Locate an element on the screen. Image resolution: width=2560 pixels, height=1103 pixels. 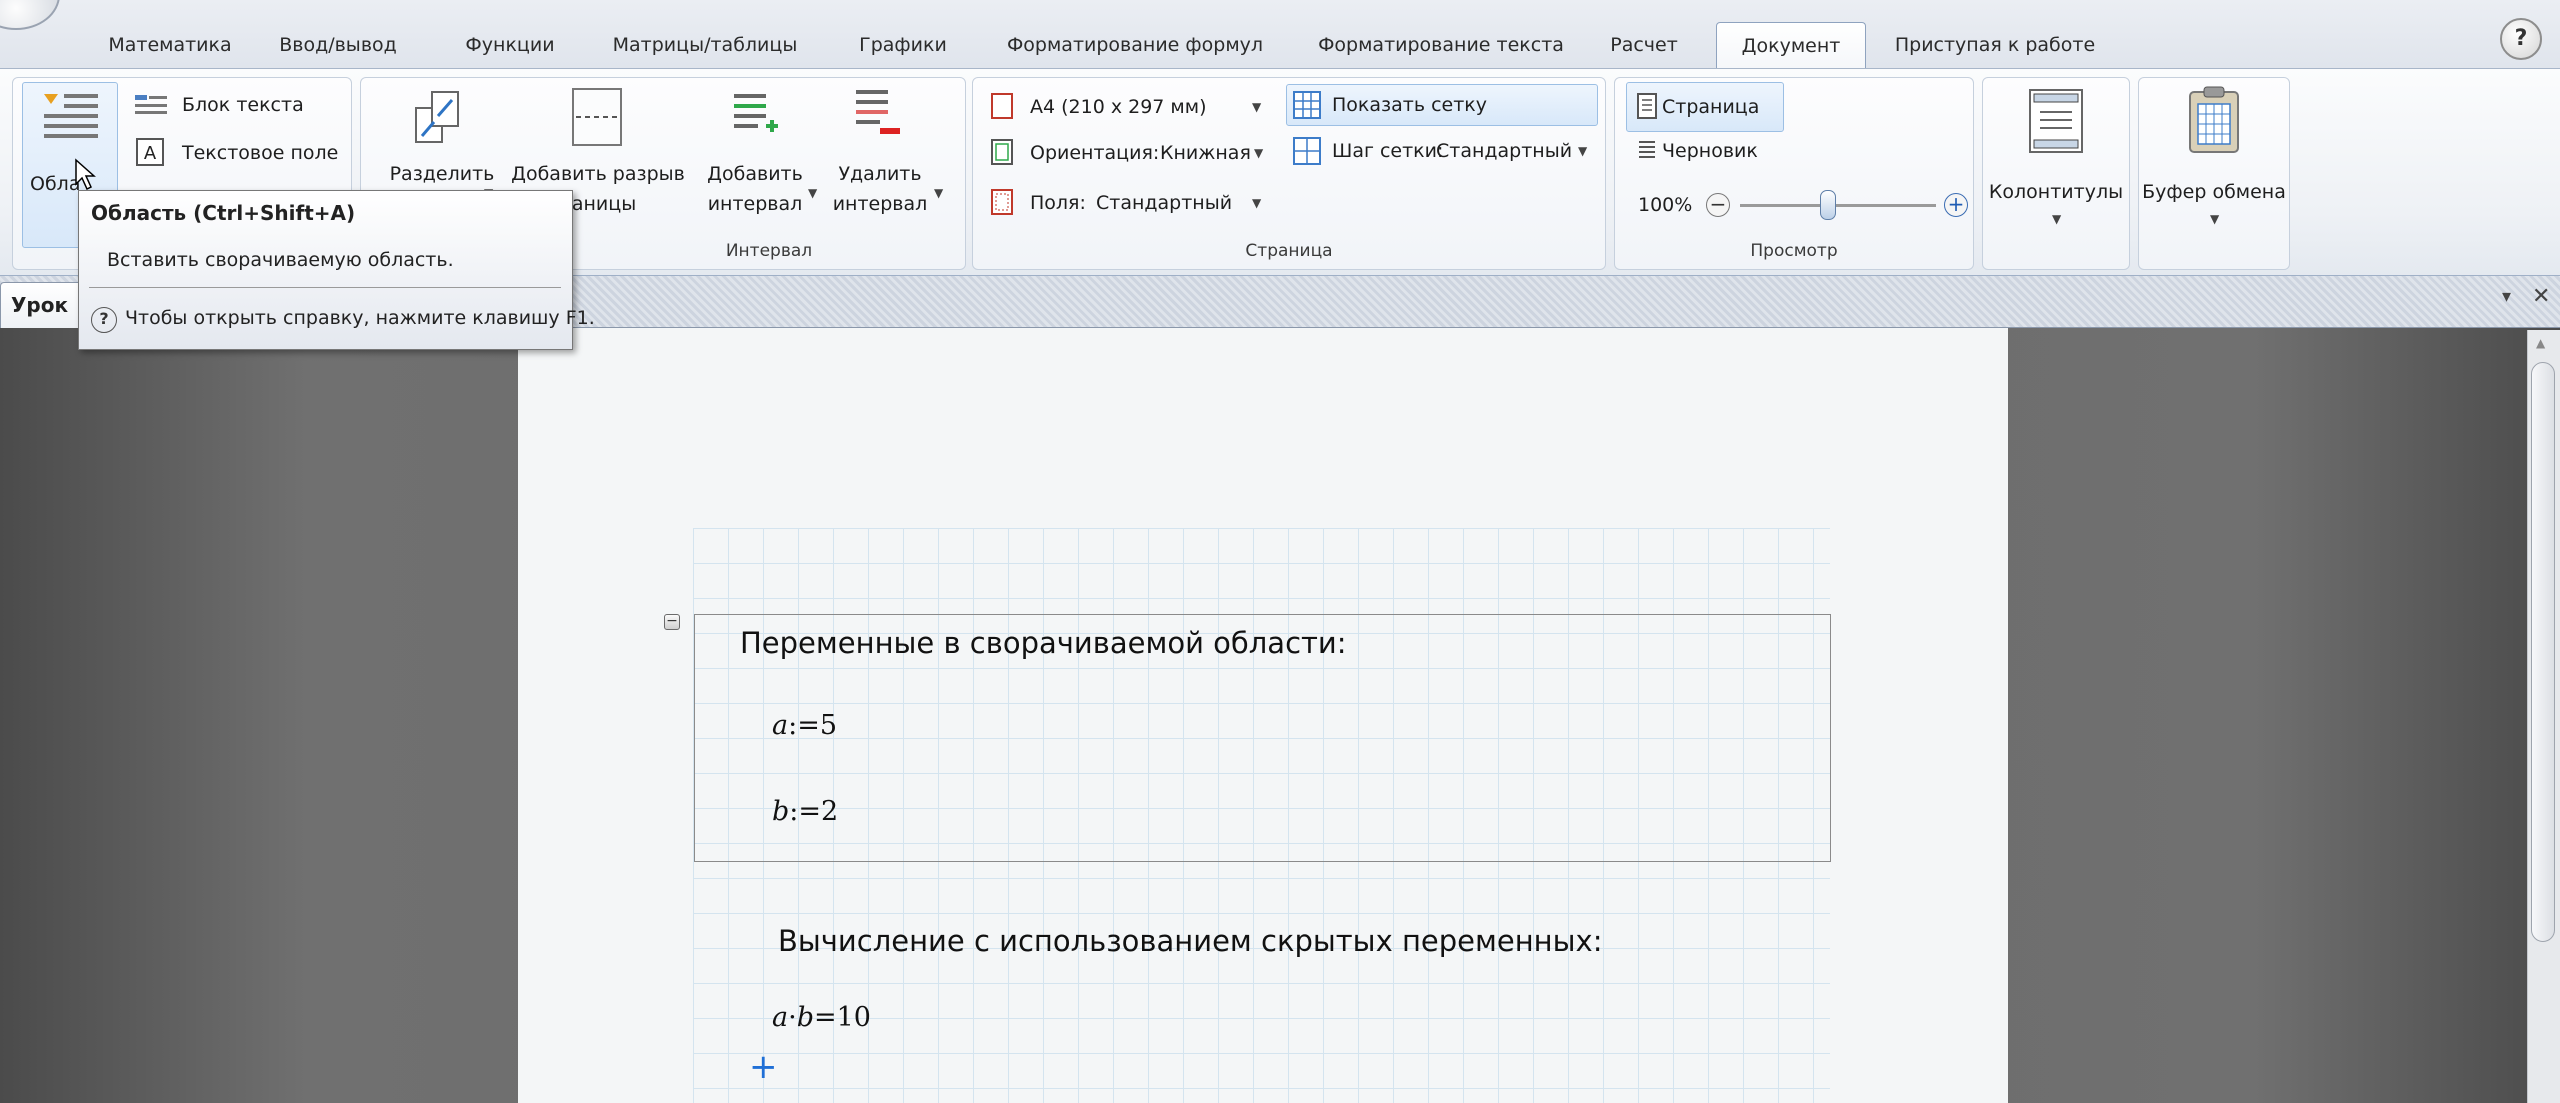
interval-group-label: Интервал is located at coordinates (769, 251).